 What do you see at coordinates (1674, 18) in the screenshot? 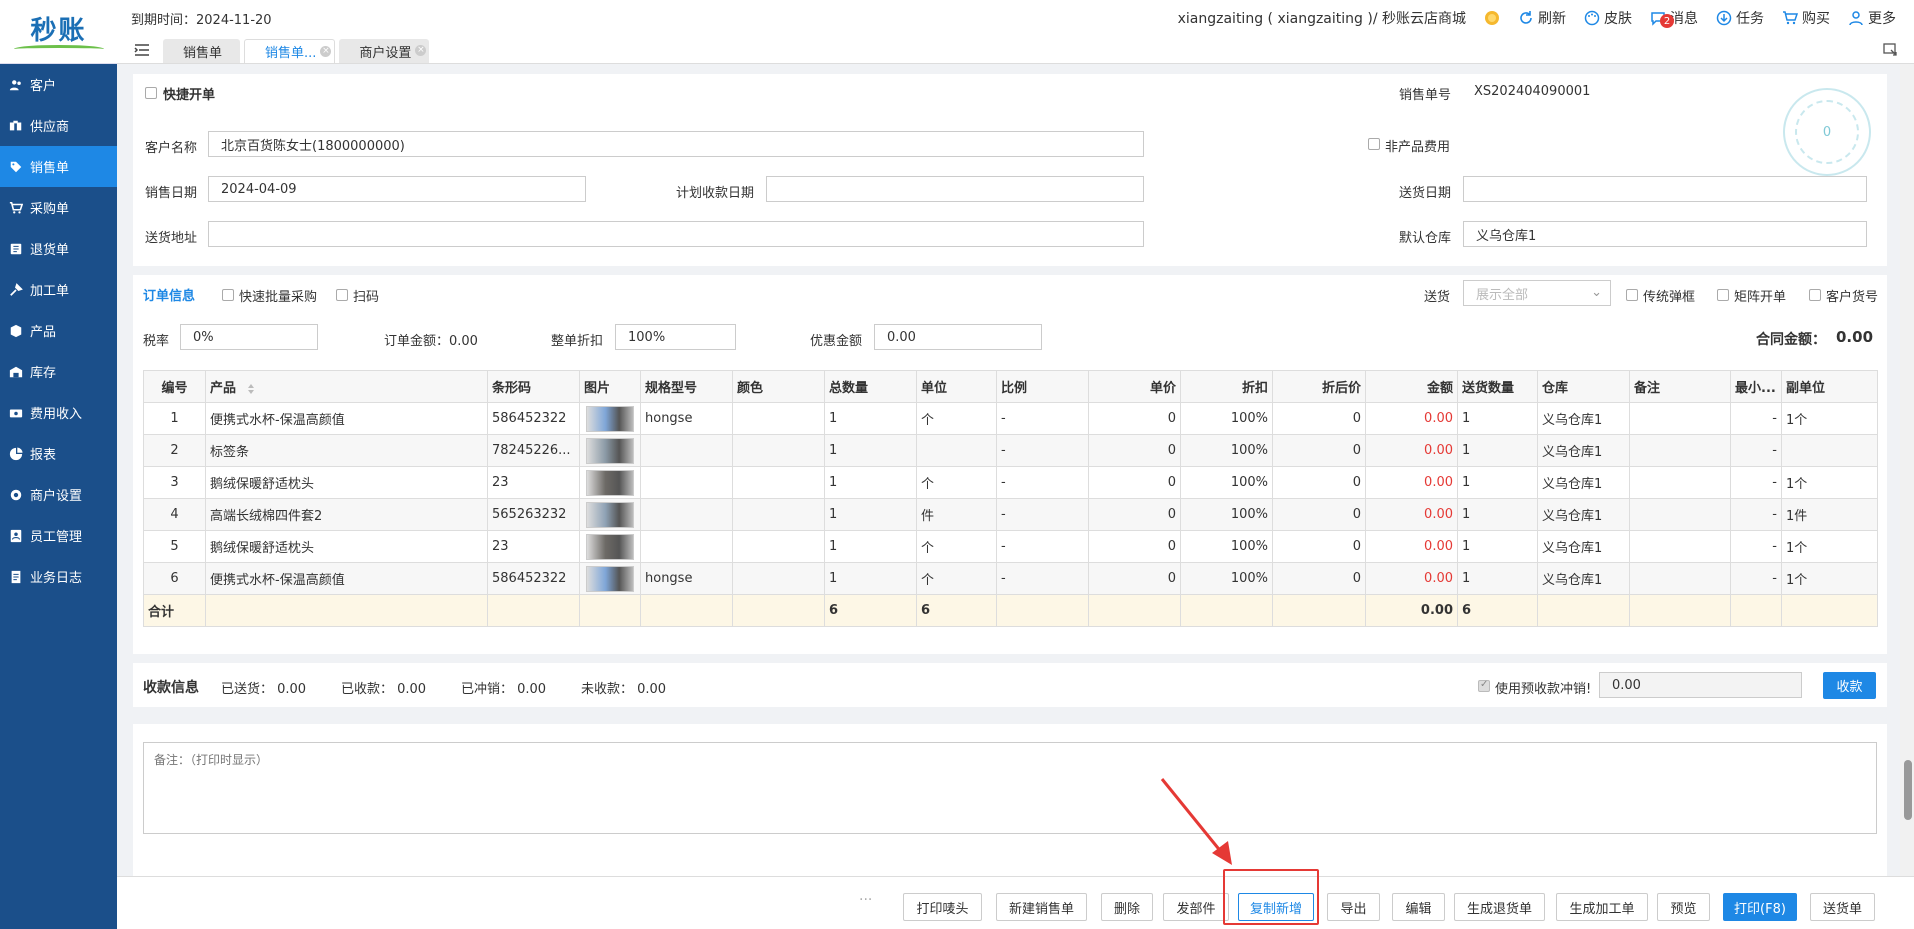
I see `messages-button: 2 消息` at bounding box center [1674, 18].